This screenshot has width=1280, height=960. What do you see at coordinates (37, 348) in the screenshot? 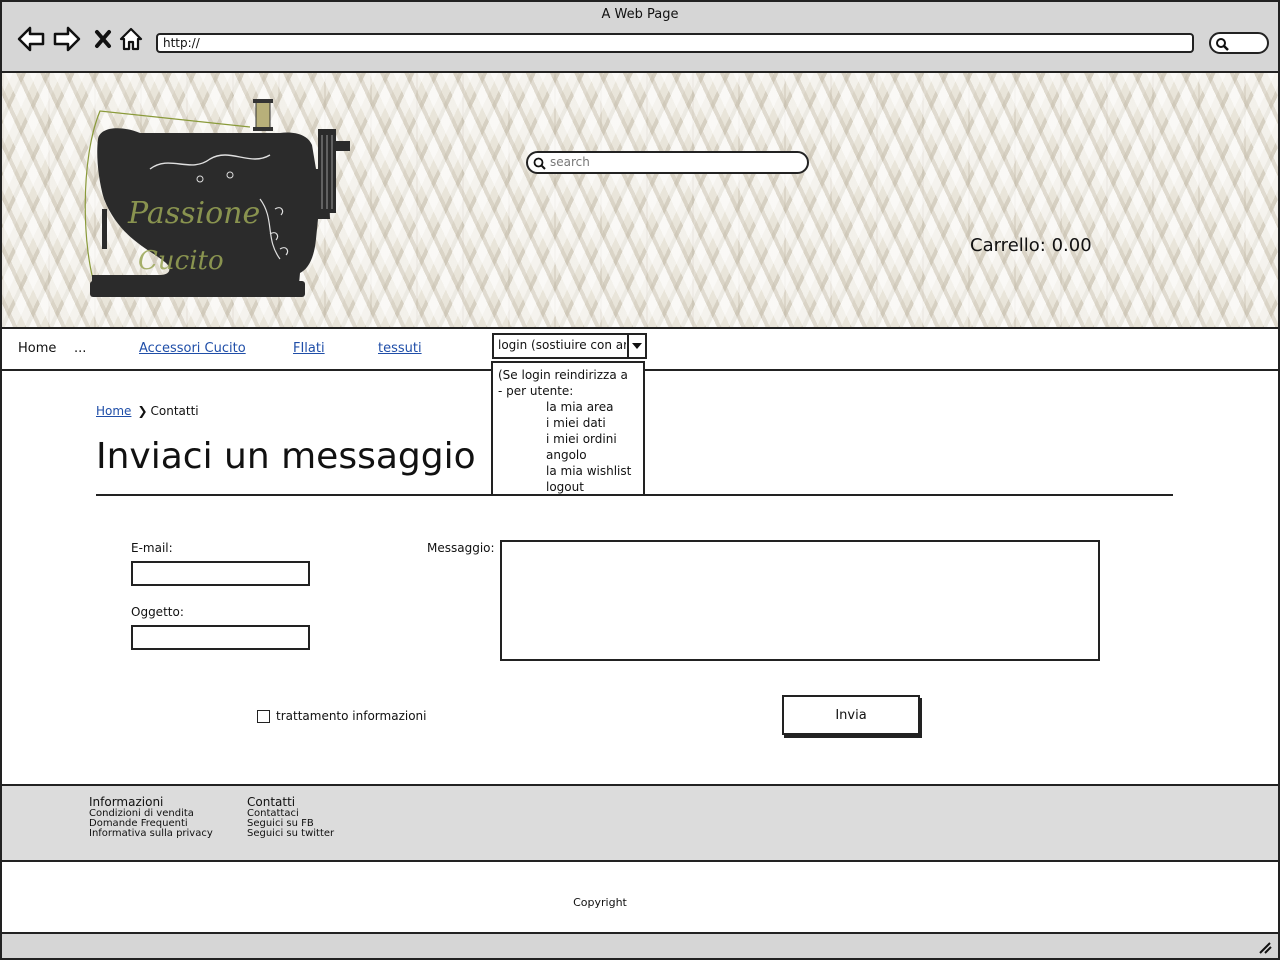
I see `nav-item-home: Home` at bounding box center [37, 348].